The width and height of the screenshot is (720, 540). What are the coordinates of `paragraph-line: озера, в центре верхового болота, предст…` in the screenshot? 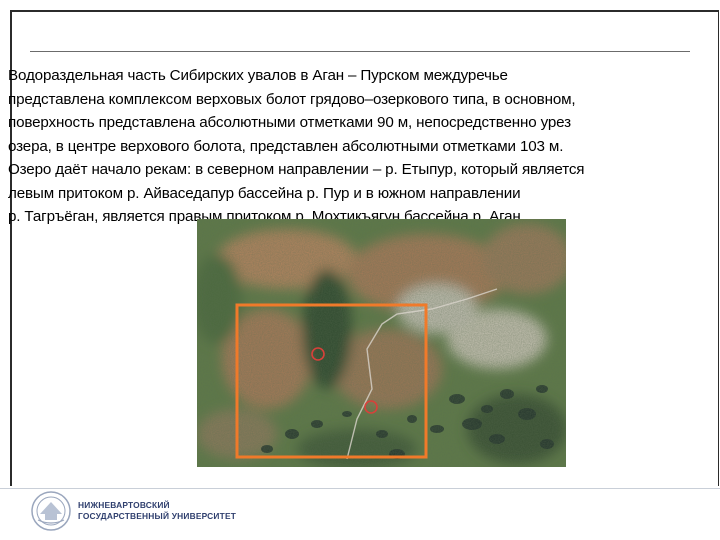 It's located at (286, 146).